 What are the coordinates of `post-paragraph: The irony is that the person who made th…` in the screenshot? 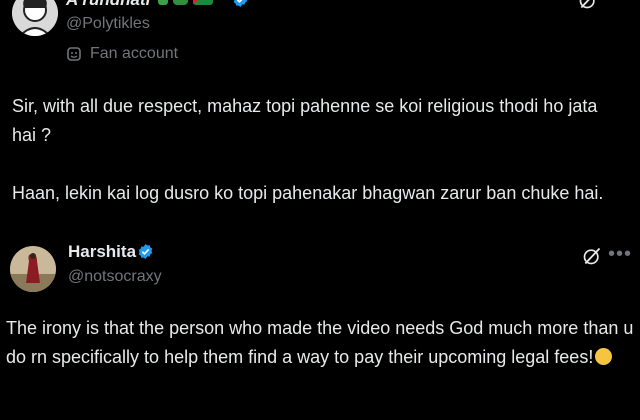 It's located at (321, 343).